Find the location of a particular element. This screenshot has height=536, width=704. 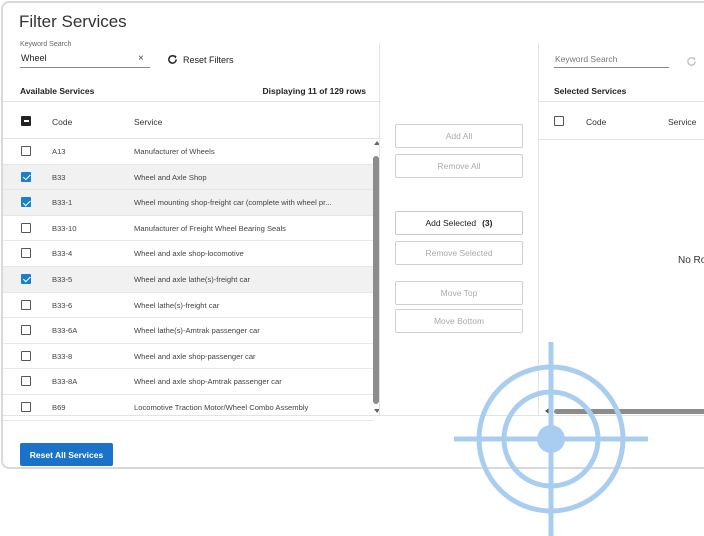

row-code: B33-8 is located at coordinates (62, 356).